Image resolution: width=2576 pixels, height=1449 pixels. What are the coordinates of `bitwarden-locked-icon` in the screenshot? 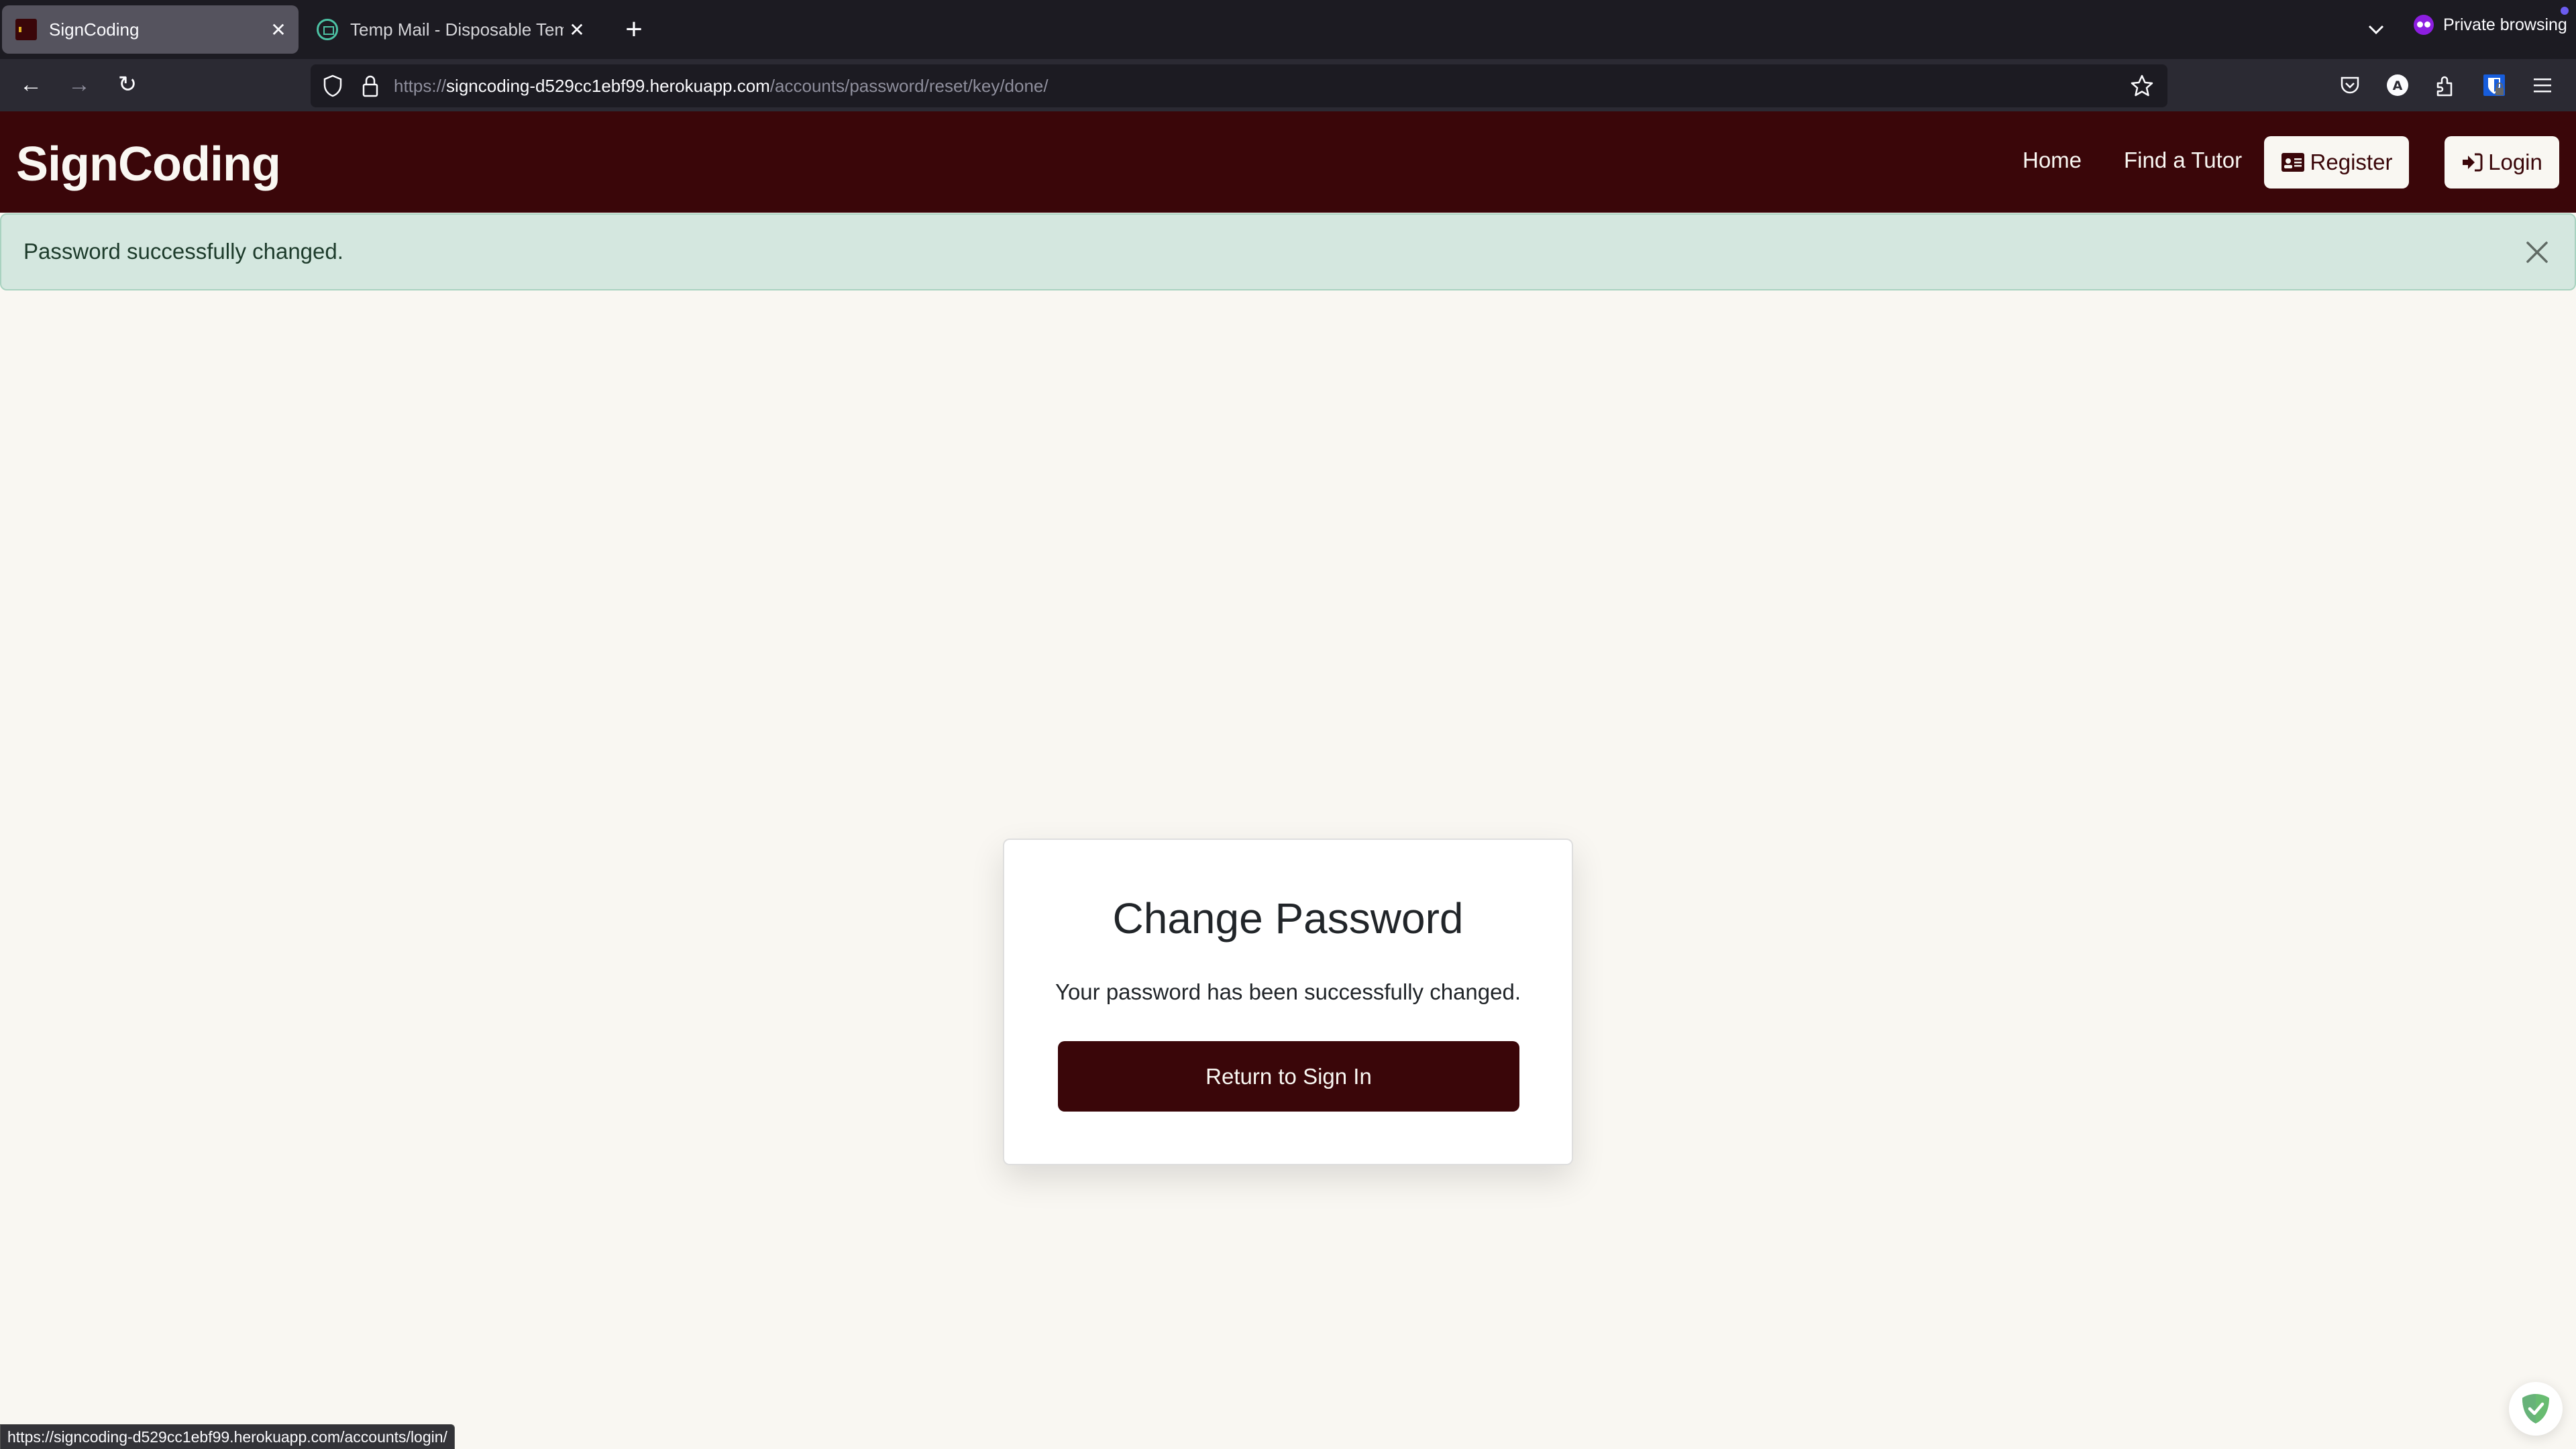 It's located at (2494, 85).